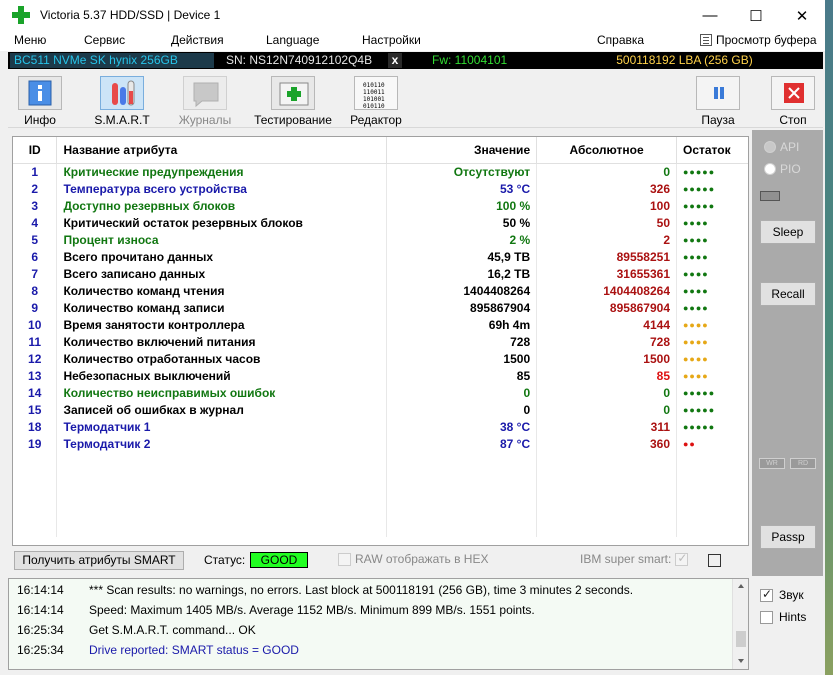  I want to click on table-row: 3 Доступно резервных блоков 100 % 100 ●●●●●, so click(380, 205).